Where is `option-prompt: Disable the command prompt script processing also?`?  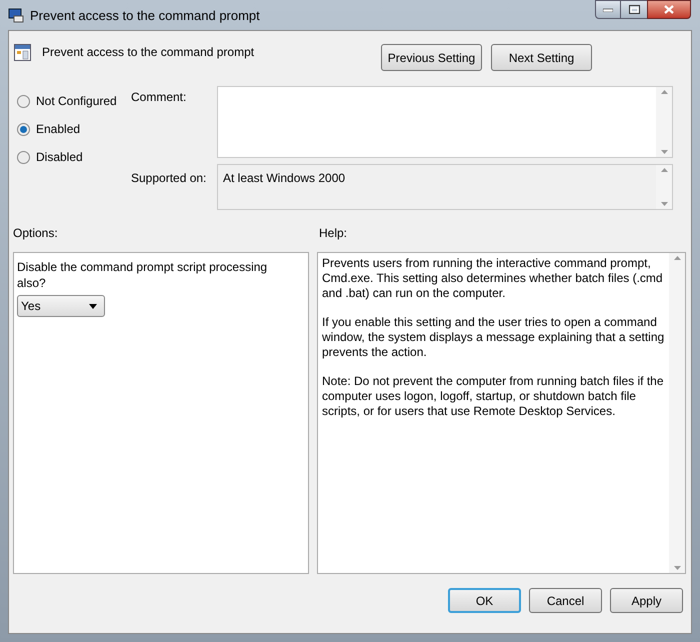 option-prompt: Disable the command prompt script processing also? is located at coordinates (142, 275).